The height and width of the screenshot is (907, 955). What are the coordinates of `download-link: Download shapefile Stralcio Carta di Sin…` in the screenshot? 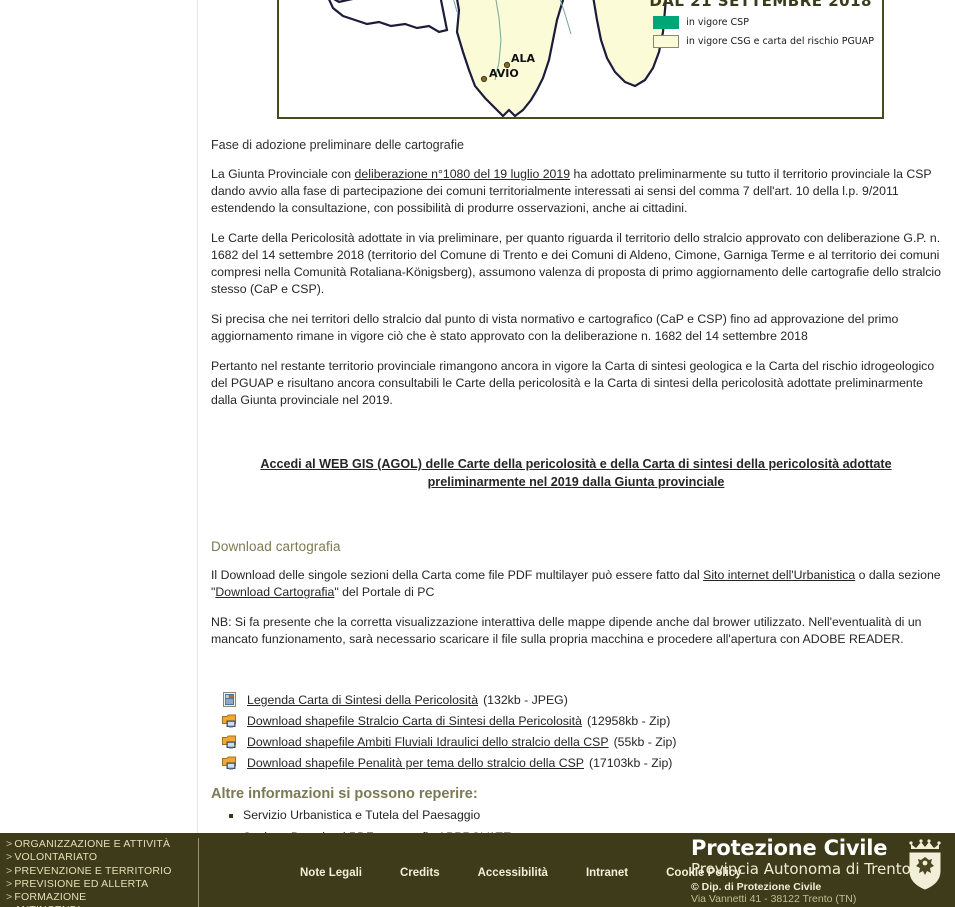 It's located at (414, 721).